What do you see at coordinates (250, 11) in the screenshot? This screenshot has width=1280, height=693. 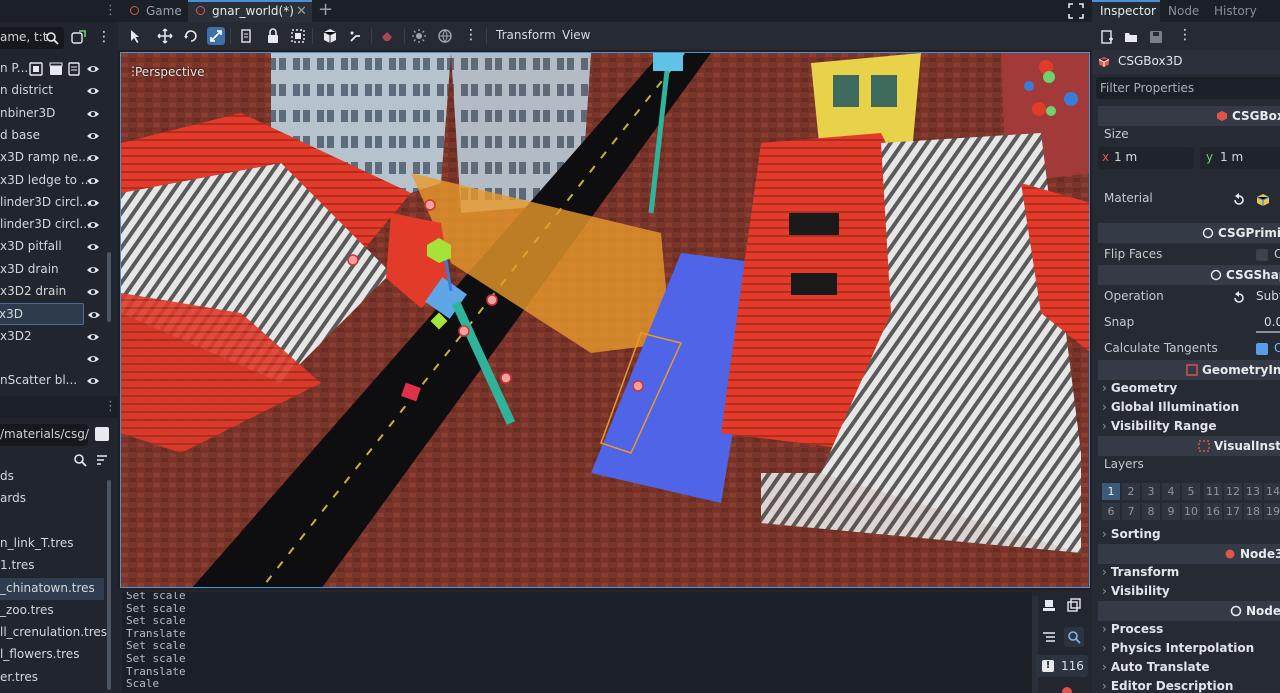 I see `tab-gnar-world: gnar_world(*) ✕` at bounding box center [250, 11].